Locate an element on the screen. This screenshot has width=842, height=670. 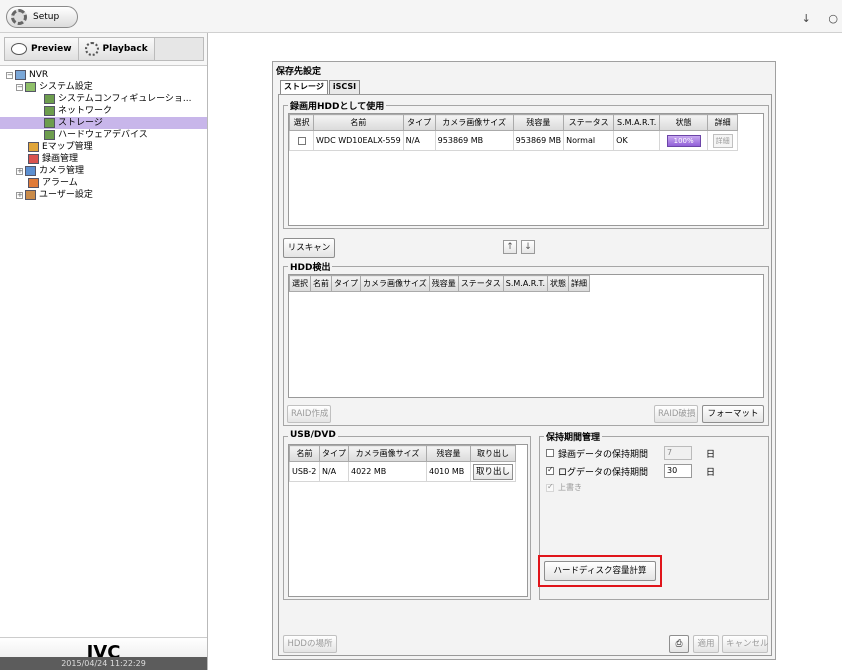
camera-icon is located at coordinates (30, 171).